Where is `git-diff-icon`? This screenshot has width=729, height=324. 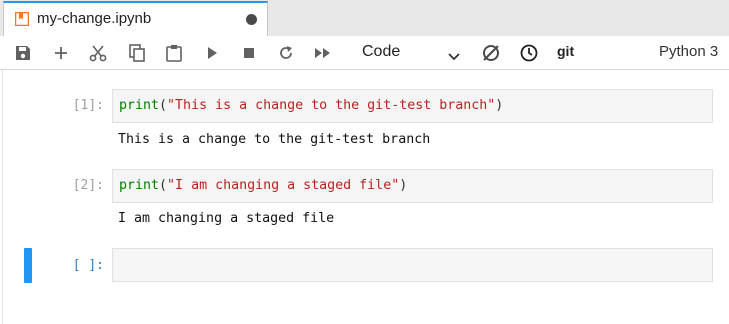 git-diff-icon is located at coordinates (491, 53).